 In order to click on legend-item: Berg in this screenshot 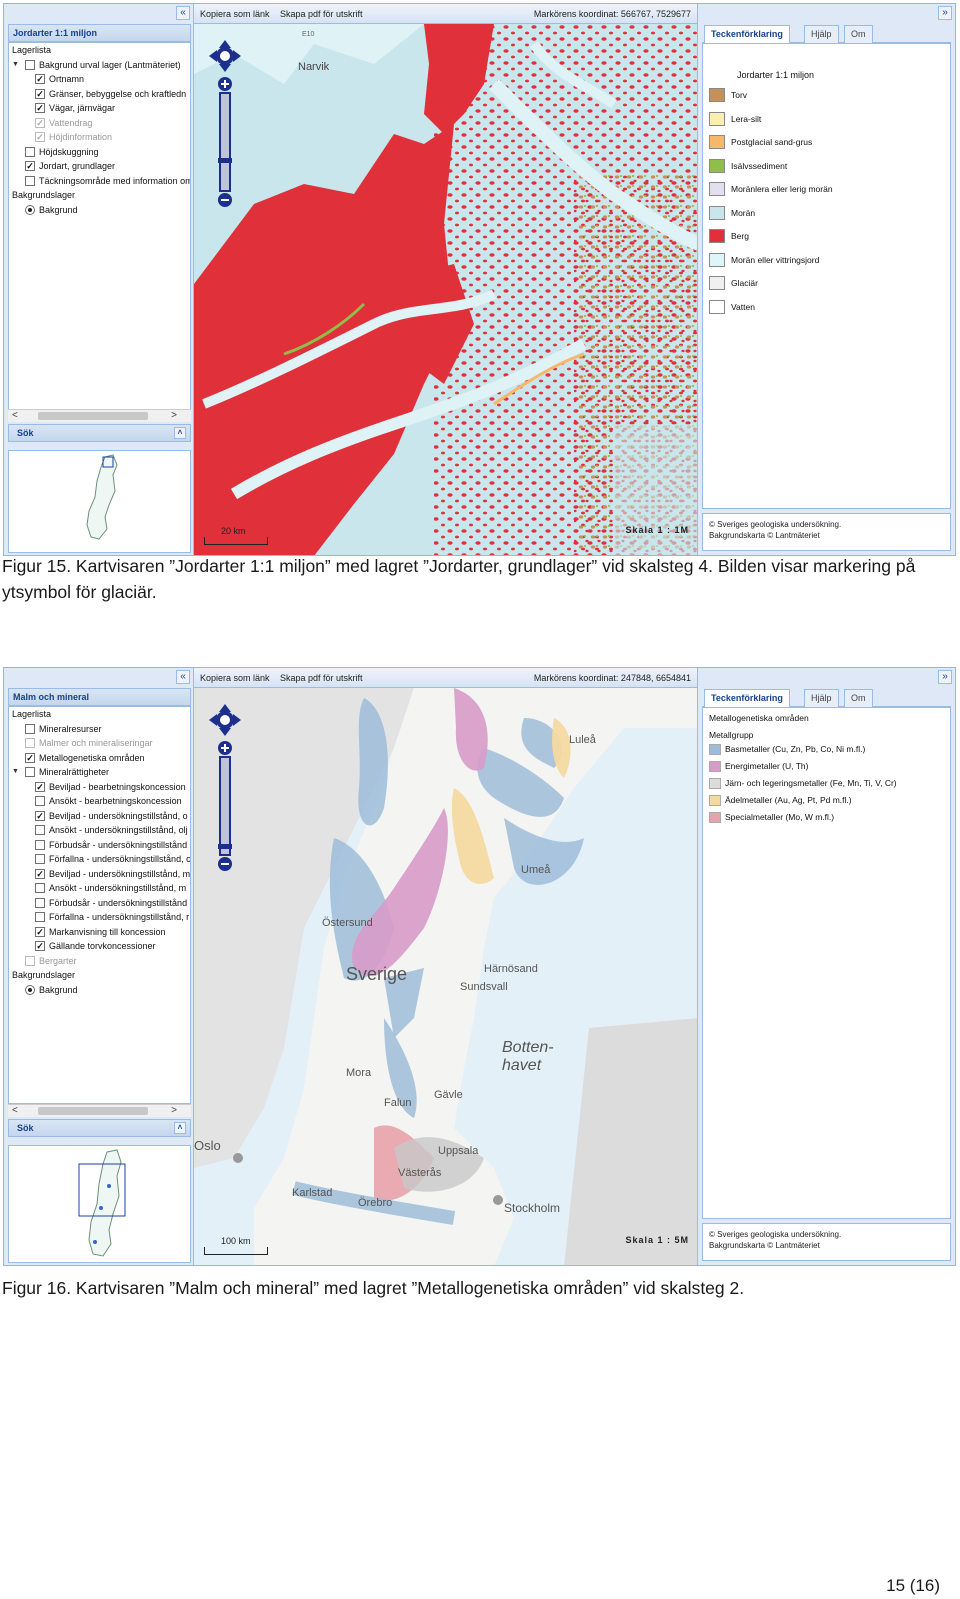, I will do `click(826, 241)`.